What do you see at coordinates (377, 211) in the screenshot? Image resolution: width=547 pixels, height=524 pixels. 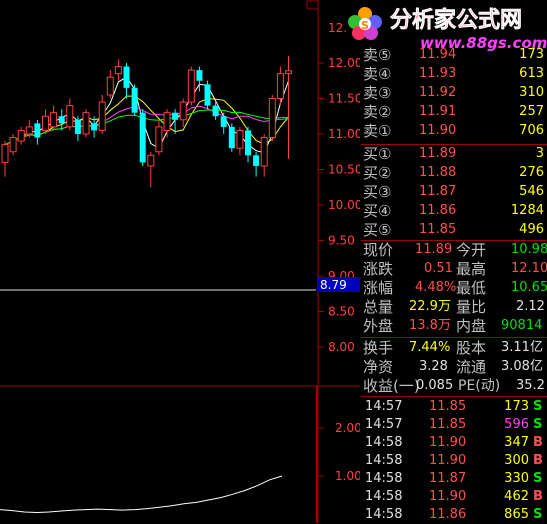 I see `order-label: 买④` at bounding box center [377, 211].